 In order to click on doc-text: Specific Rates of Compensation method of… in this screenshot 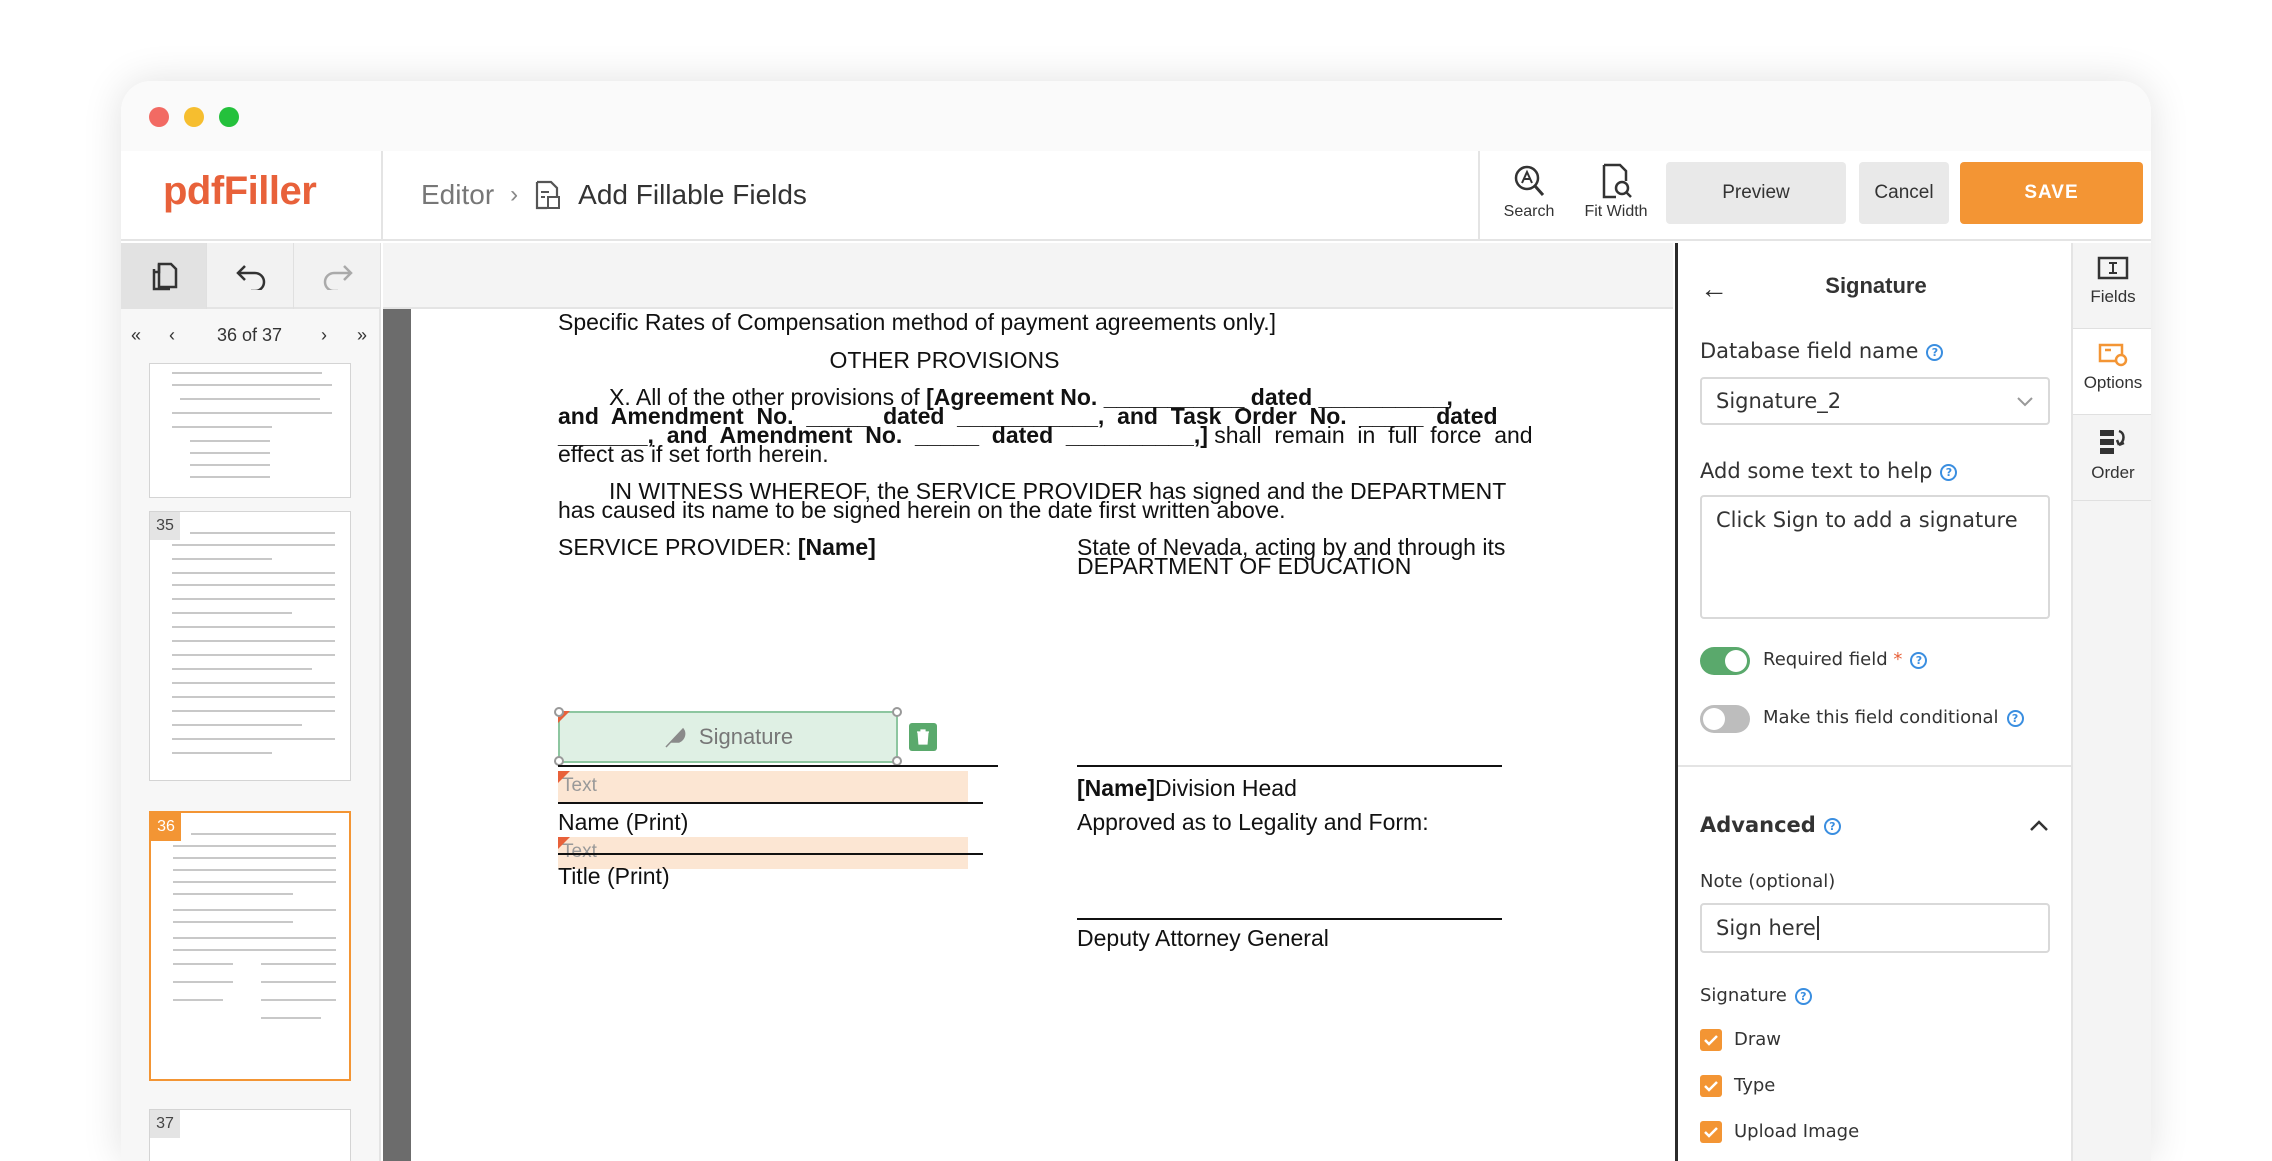, I will do `click(917, 322)`.